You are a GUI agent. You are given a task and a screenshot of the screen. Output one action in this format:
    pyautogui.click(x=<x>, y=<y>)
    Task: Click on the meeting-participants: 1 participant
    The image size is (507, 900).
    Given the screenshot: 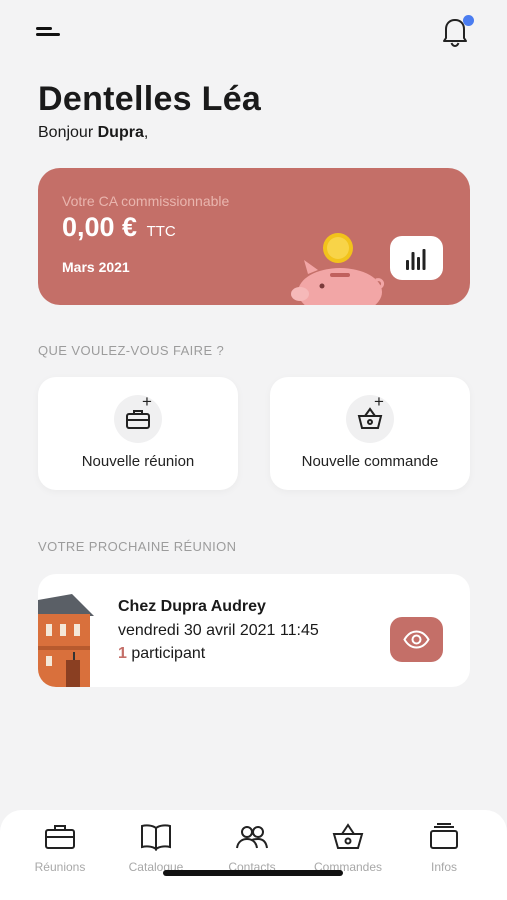 What is the action you would take?
    pyautogui.click(x=161, y=654)
    